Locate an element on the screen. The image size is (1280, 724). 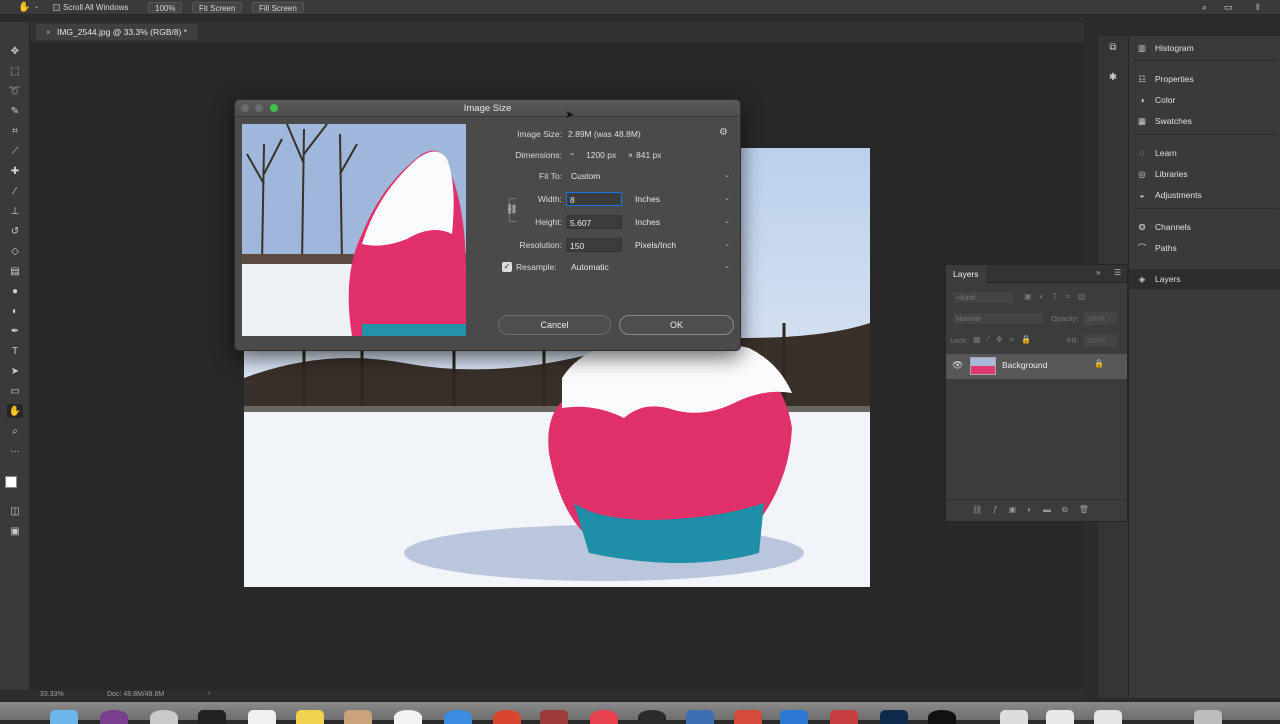
zoom-100-button: 100% is located at coordinates (165, 7).